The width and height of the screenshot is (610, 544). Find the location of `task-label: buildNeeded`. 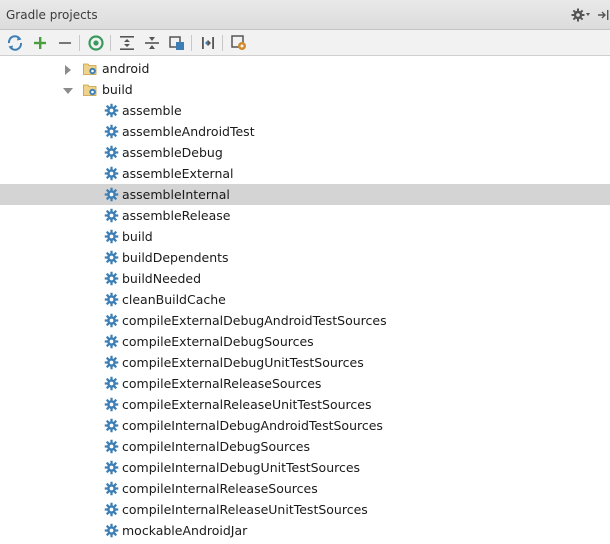

task-label: buildNeeded is located at coordinates (162, 278).